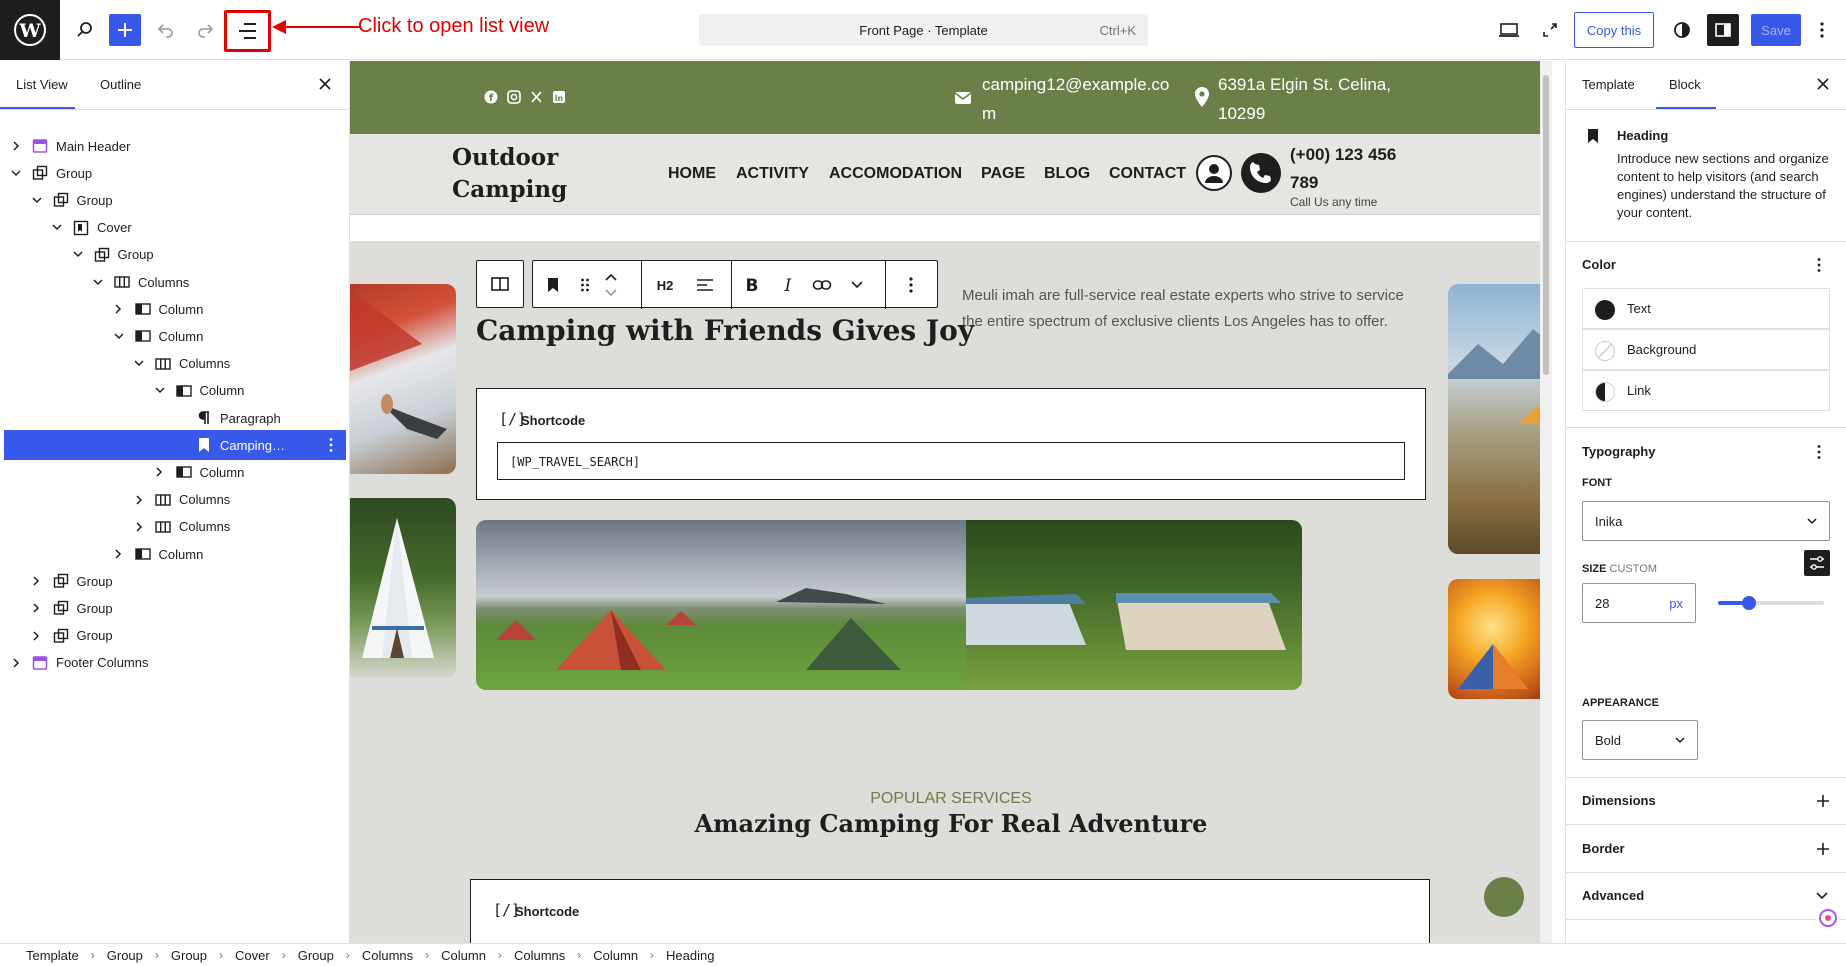 The height and width of the screenshot is (966, 1846). Describe the element at coordinates (1706, 349) in the screenshot. I see `color-background-row: Background` at that location.